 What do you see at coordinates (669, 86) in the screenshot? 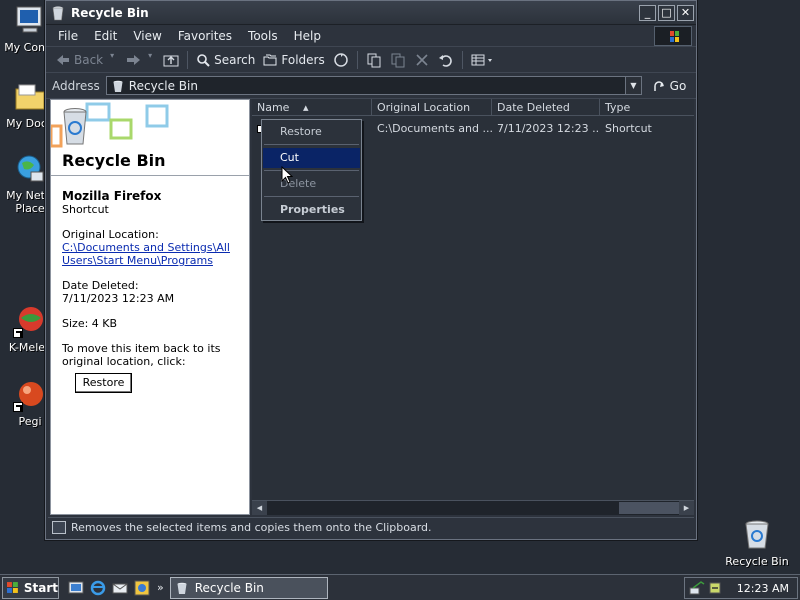
I see `go-button: Go` at bounding box center [669, 86].